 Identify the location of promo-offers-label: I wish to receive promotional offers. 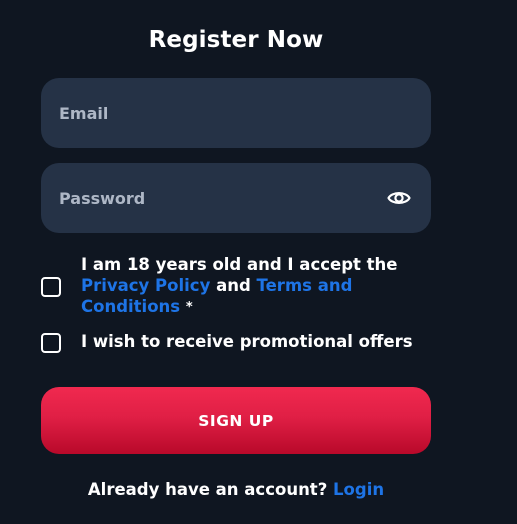
(247, 341).